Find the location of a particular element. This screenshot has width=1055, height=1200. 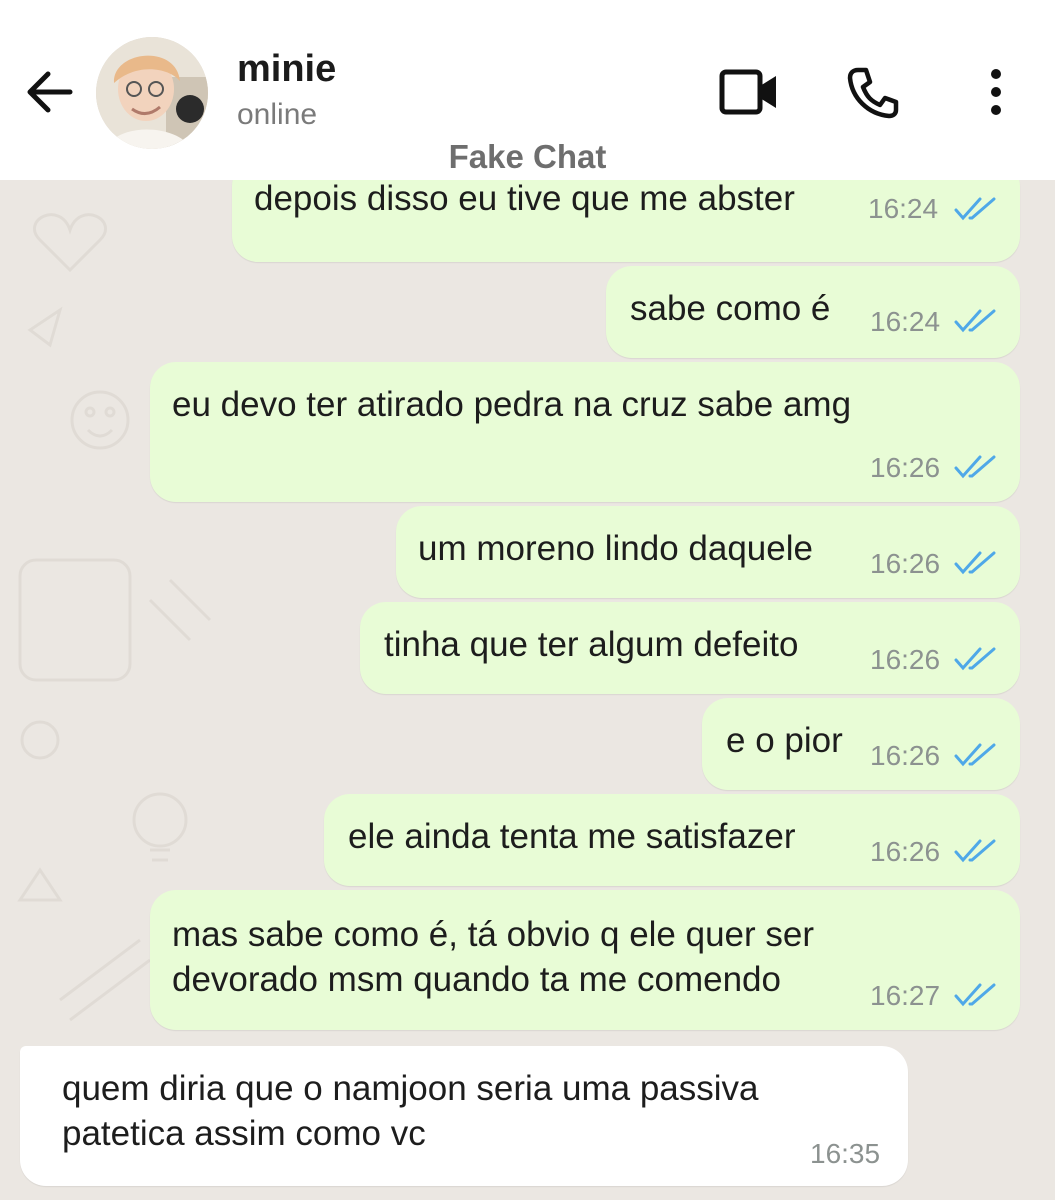

message-text: um moreno lindo daquele is located at coordinates (615, 548).